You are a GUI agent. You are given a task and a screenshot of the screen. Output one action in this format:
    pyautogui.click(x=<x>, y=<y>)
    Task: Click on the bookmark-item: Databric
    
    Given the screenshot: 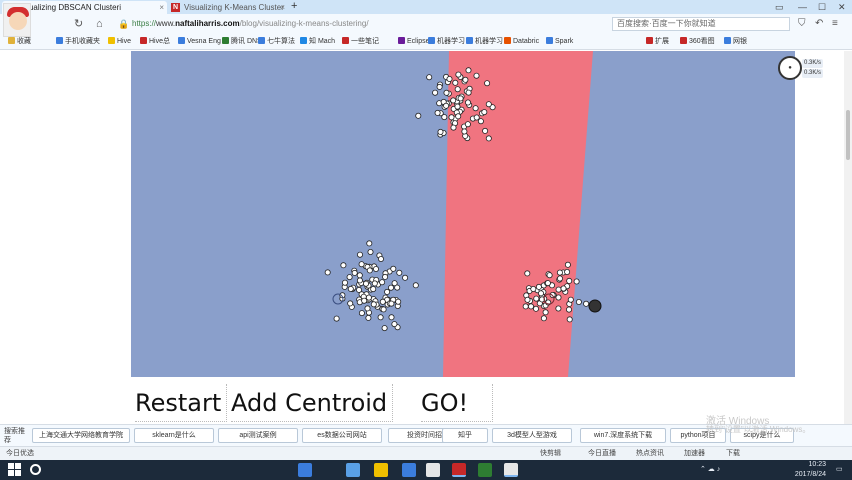 What is the action you would take?
    pyautogui.click(x=521, y=42)
    